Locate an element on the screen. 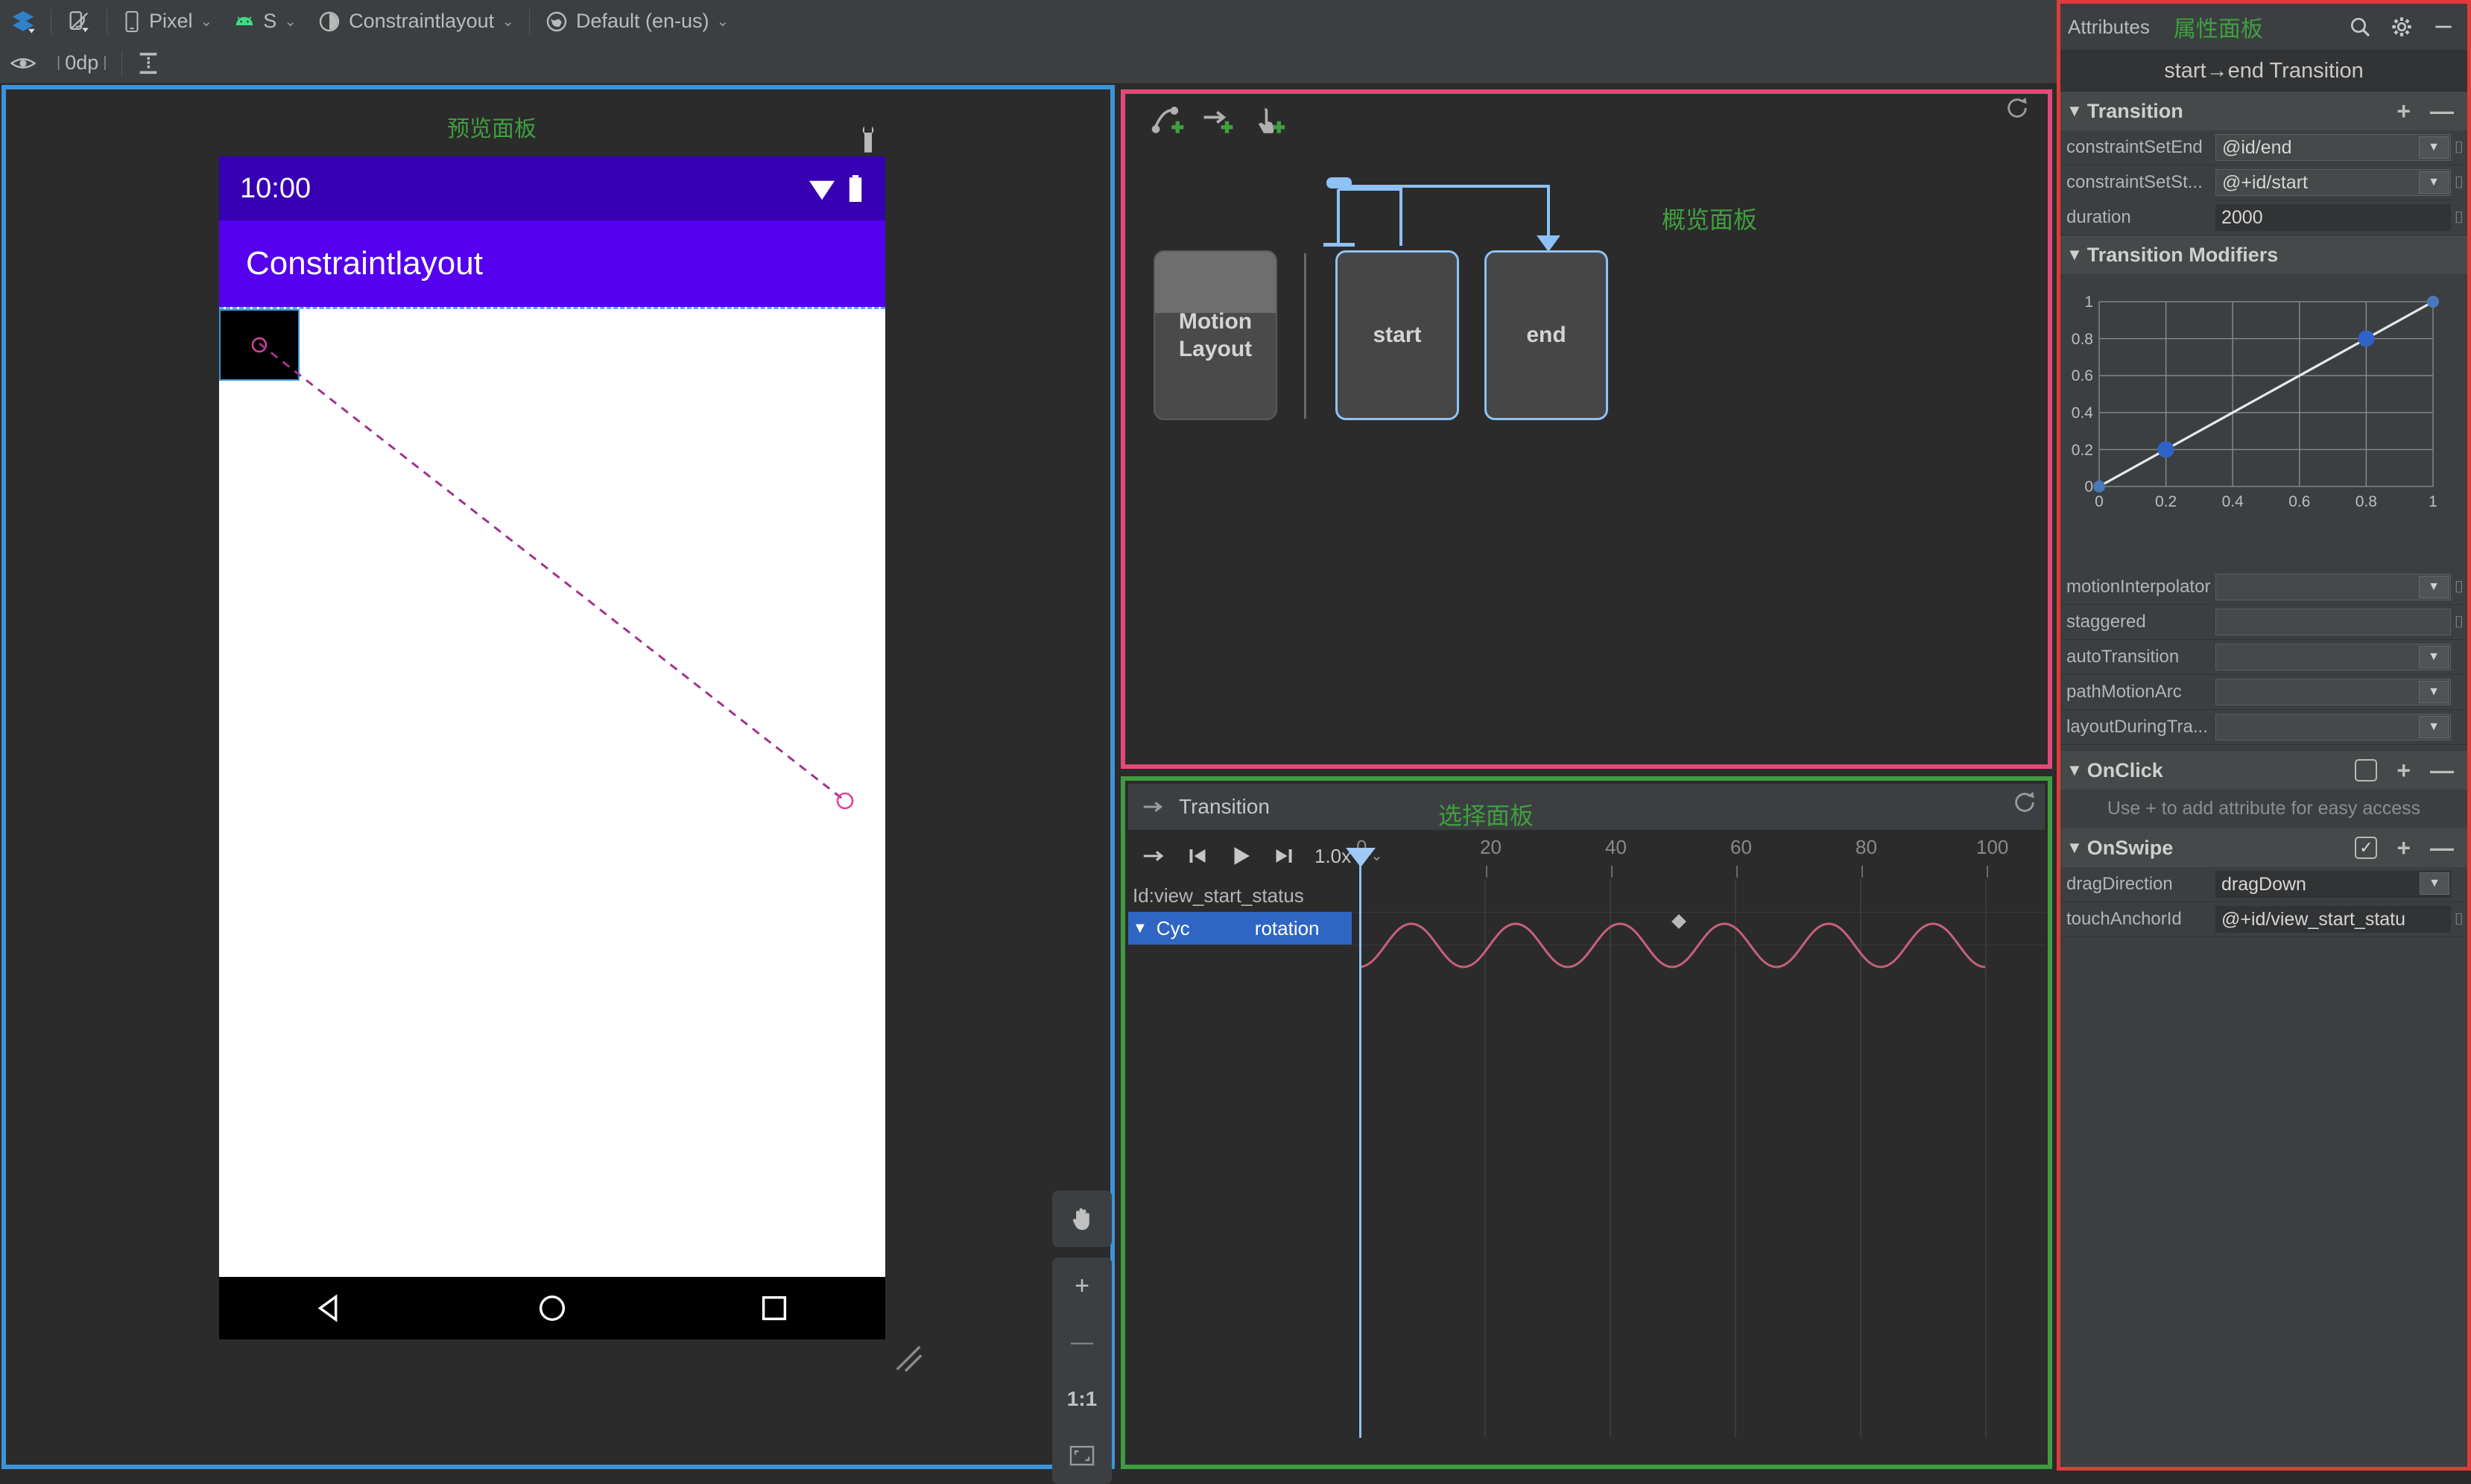  canvas-resize-grip is located at coordinates (908, 1358).